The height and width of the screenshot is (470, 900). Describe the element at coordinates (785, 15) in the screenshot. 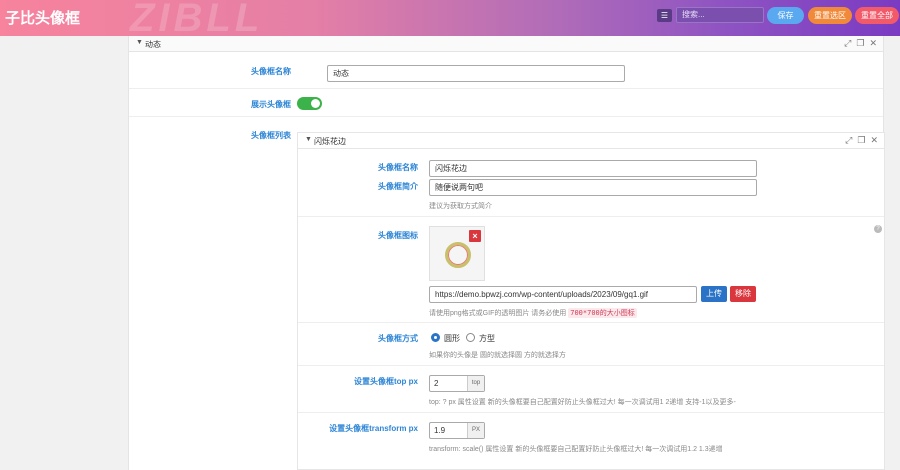

I see `save-button: 保存` at that location.